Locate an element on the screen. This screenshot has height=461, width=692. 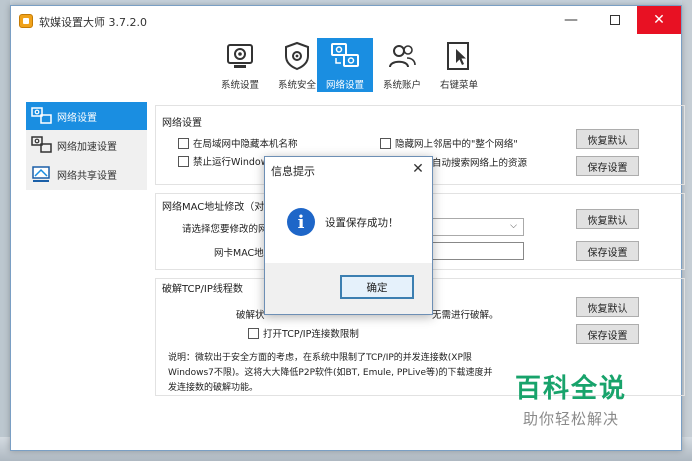
adapter-select: ⌵ is located at coordinates (478, 227).